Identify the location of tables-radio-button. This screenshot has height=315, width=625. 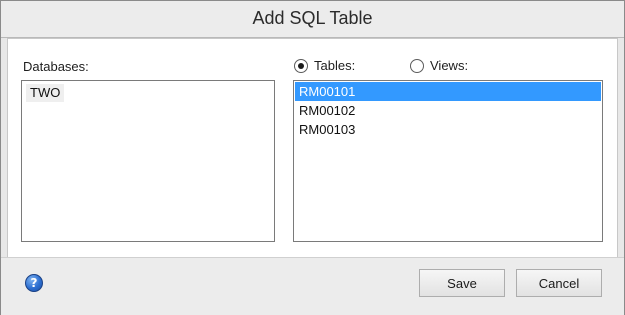
(301, 66).